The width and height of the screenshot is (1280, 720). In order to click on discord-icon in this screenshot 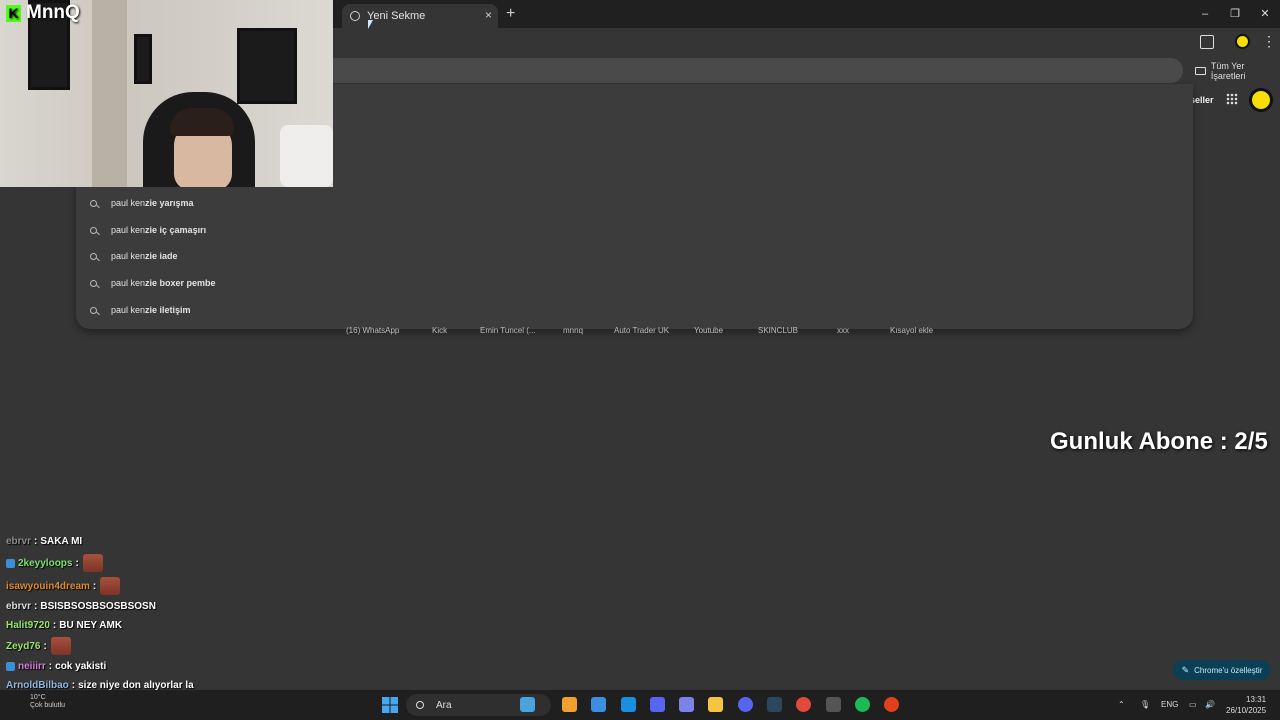, I will do `click(745, 704)`.